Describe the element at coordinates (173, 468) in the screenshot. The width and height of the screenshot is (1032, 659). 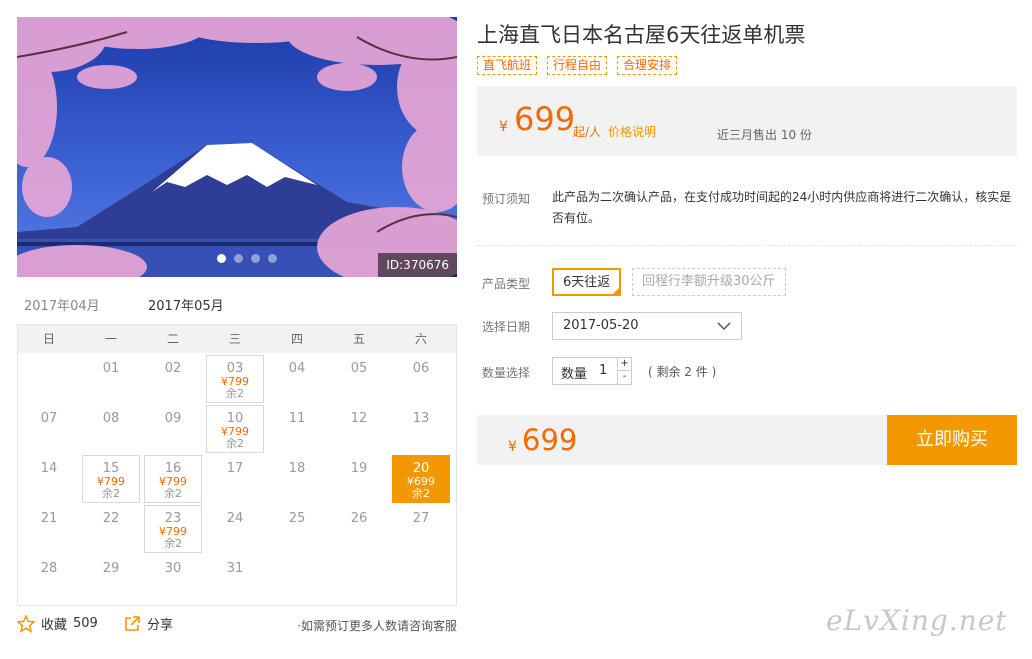
I see `day-number: 16` at that location.